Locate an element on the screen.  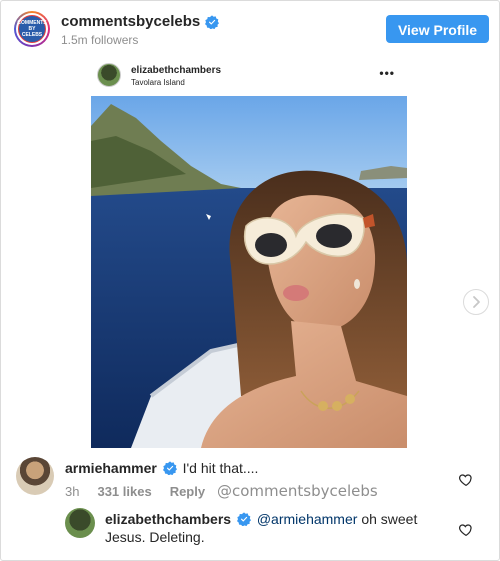
post-author-username: elizabethchambers is located at coordinates (176, 70).